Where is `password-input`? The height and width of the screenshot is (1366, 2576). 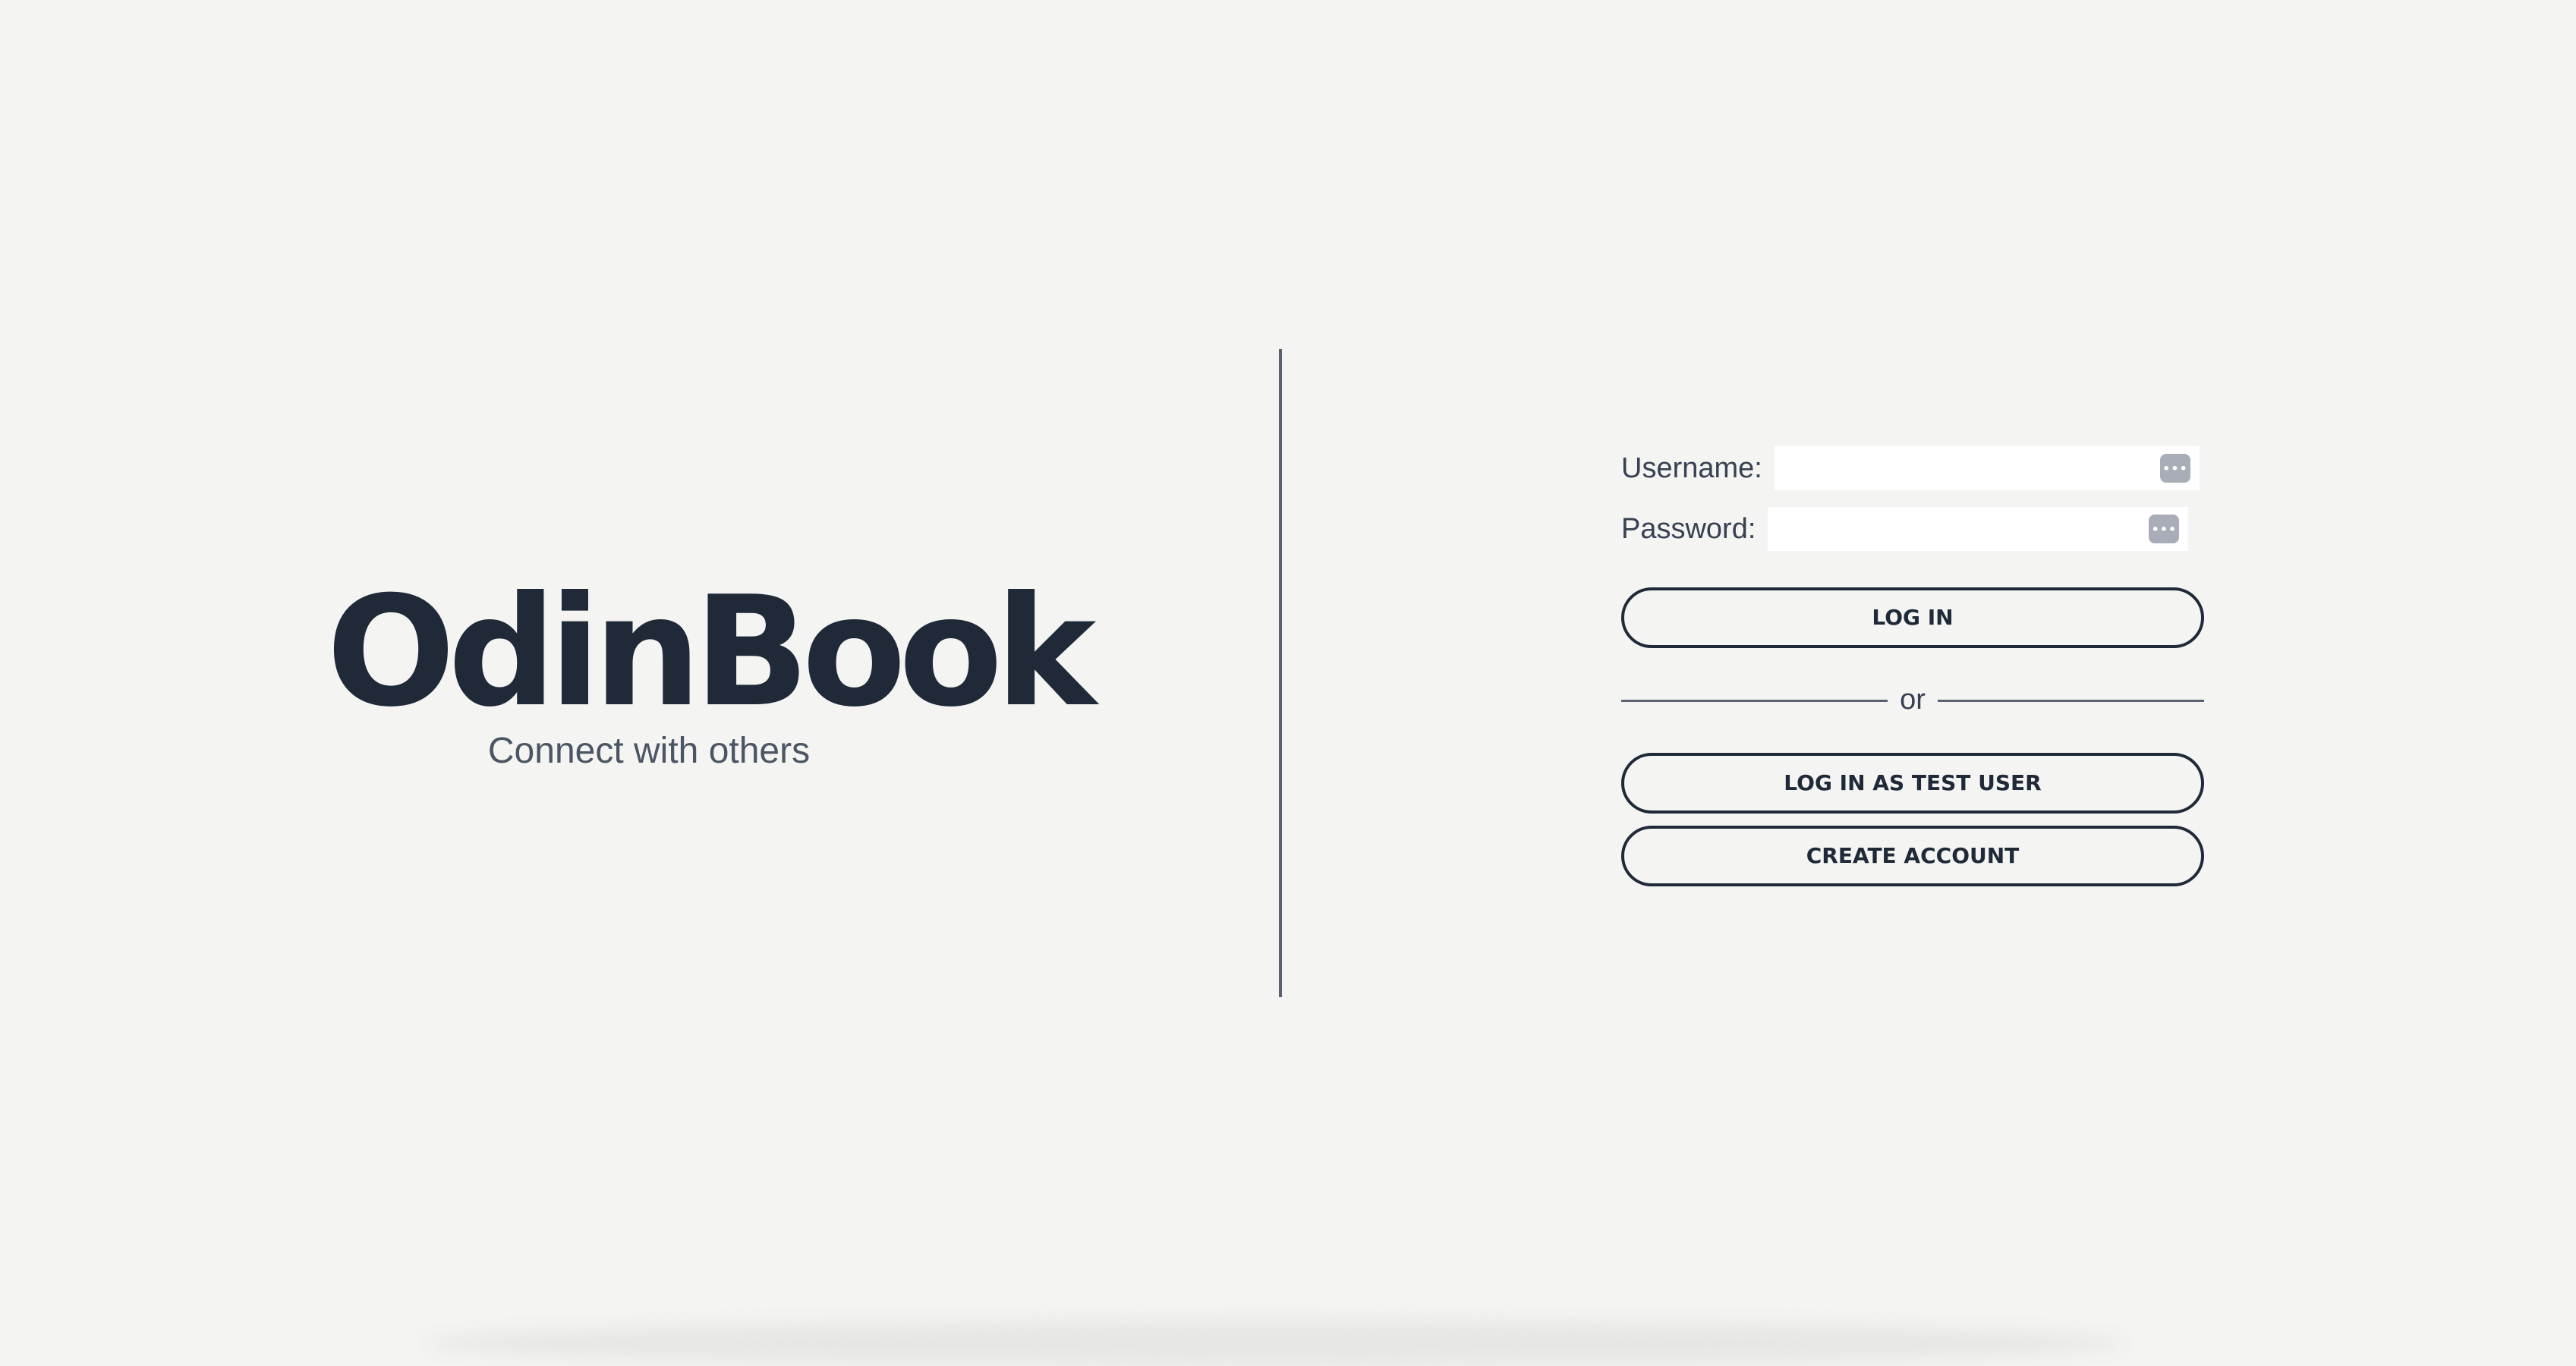
password-input is located at coordinates (1978, 529).